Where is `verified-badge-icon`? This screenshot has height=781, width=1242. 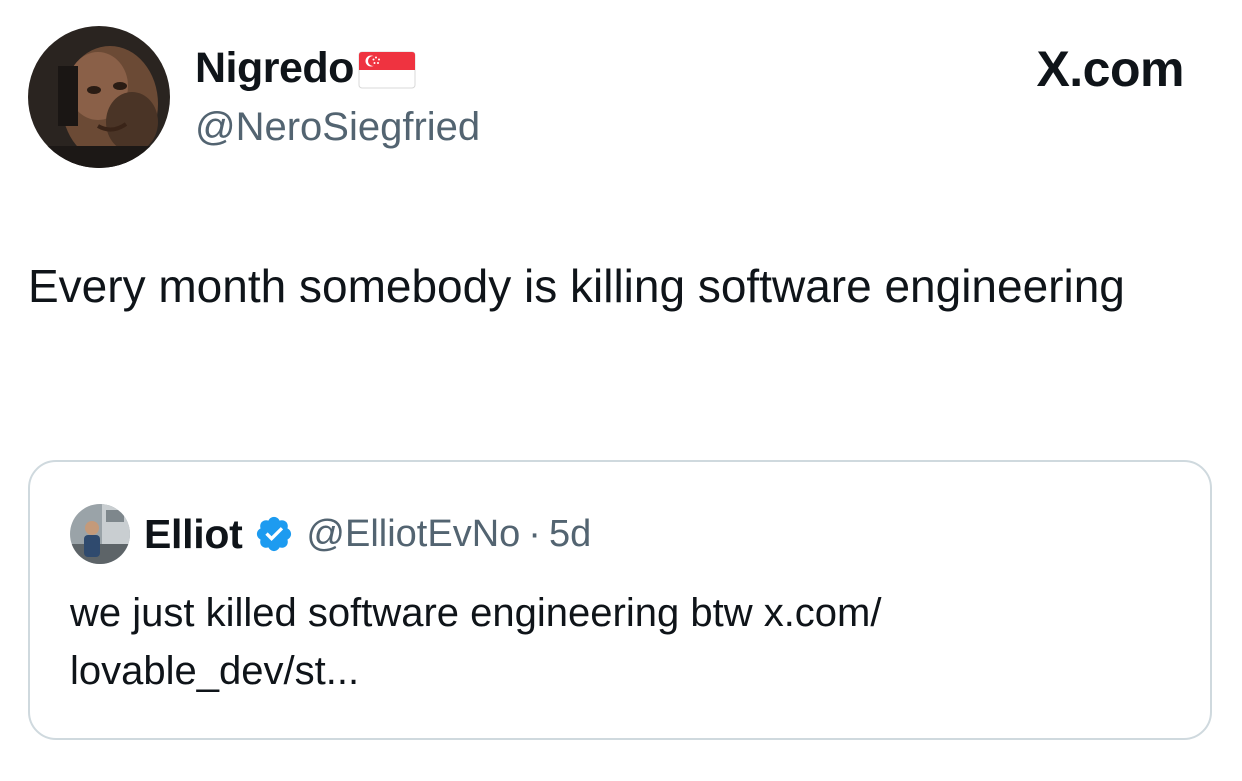 verified-badge-icon is located at coordinates (274, 534).